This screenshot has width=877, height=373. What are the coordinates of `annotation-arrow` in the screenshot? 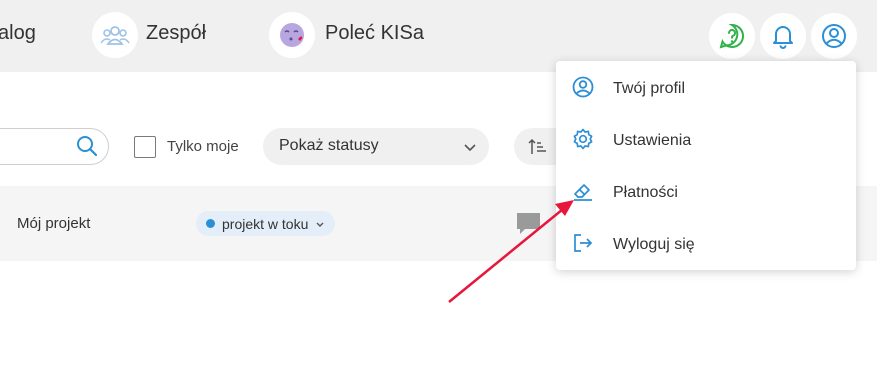 It's located at (511, 251).